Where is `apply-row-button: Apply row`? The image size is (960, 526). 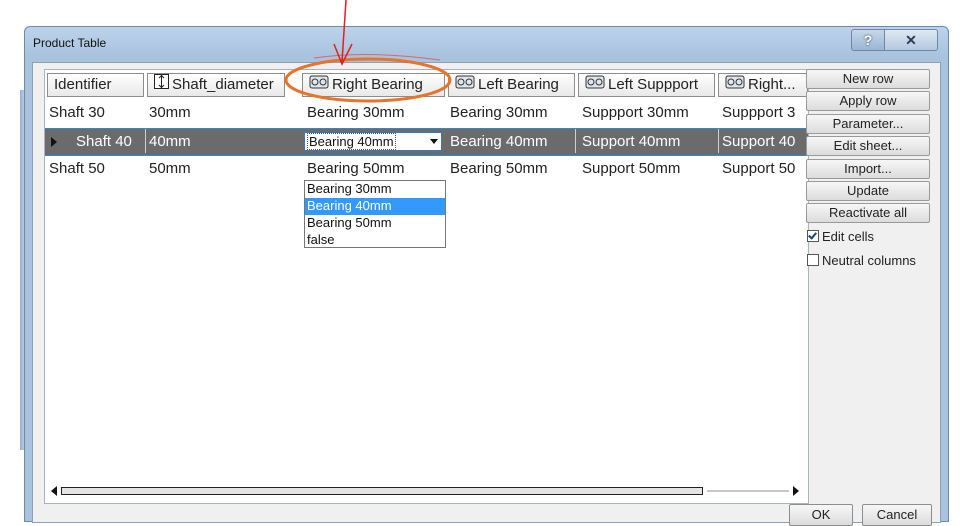 apply-row-button: Apply row is located at coordinates (868, 101).